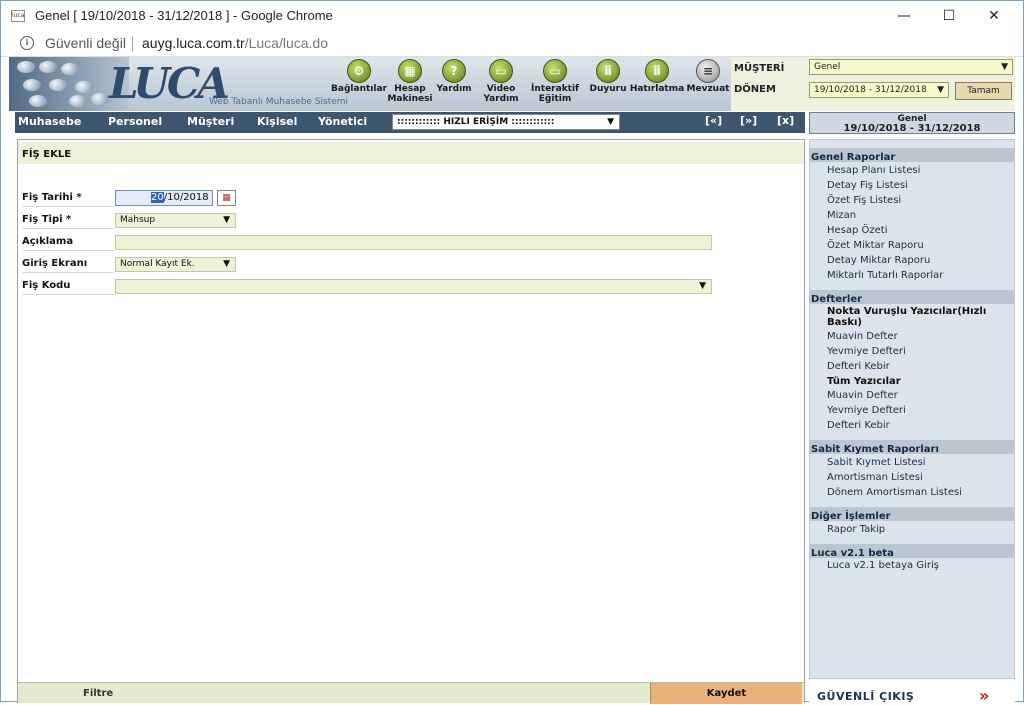 The width and height of the screenshot is (1024, 705). I want to click on sidebar-item-ozet-fis-listesi: Özet Fiş Listesi, so click(864, 200).